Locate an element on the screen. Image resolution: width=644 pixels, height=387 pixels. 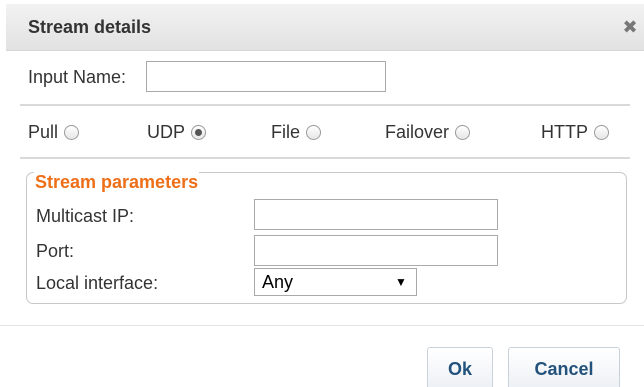
multicast-ip-field is located at coordinates (376, 214).